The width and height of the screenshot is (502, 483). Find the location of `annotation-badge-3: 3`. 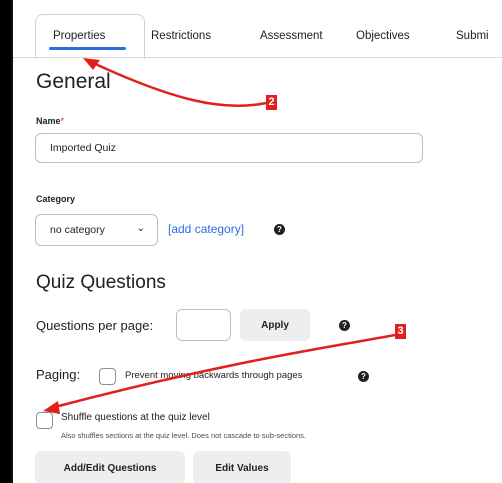

annotation-badge-3: 3 is located at coordinates (400, 331).